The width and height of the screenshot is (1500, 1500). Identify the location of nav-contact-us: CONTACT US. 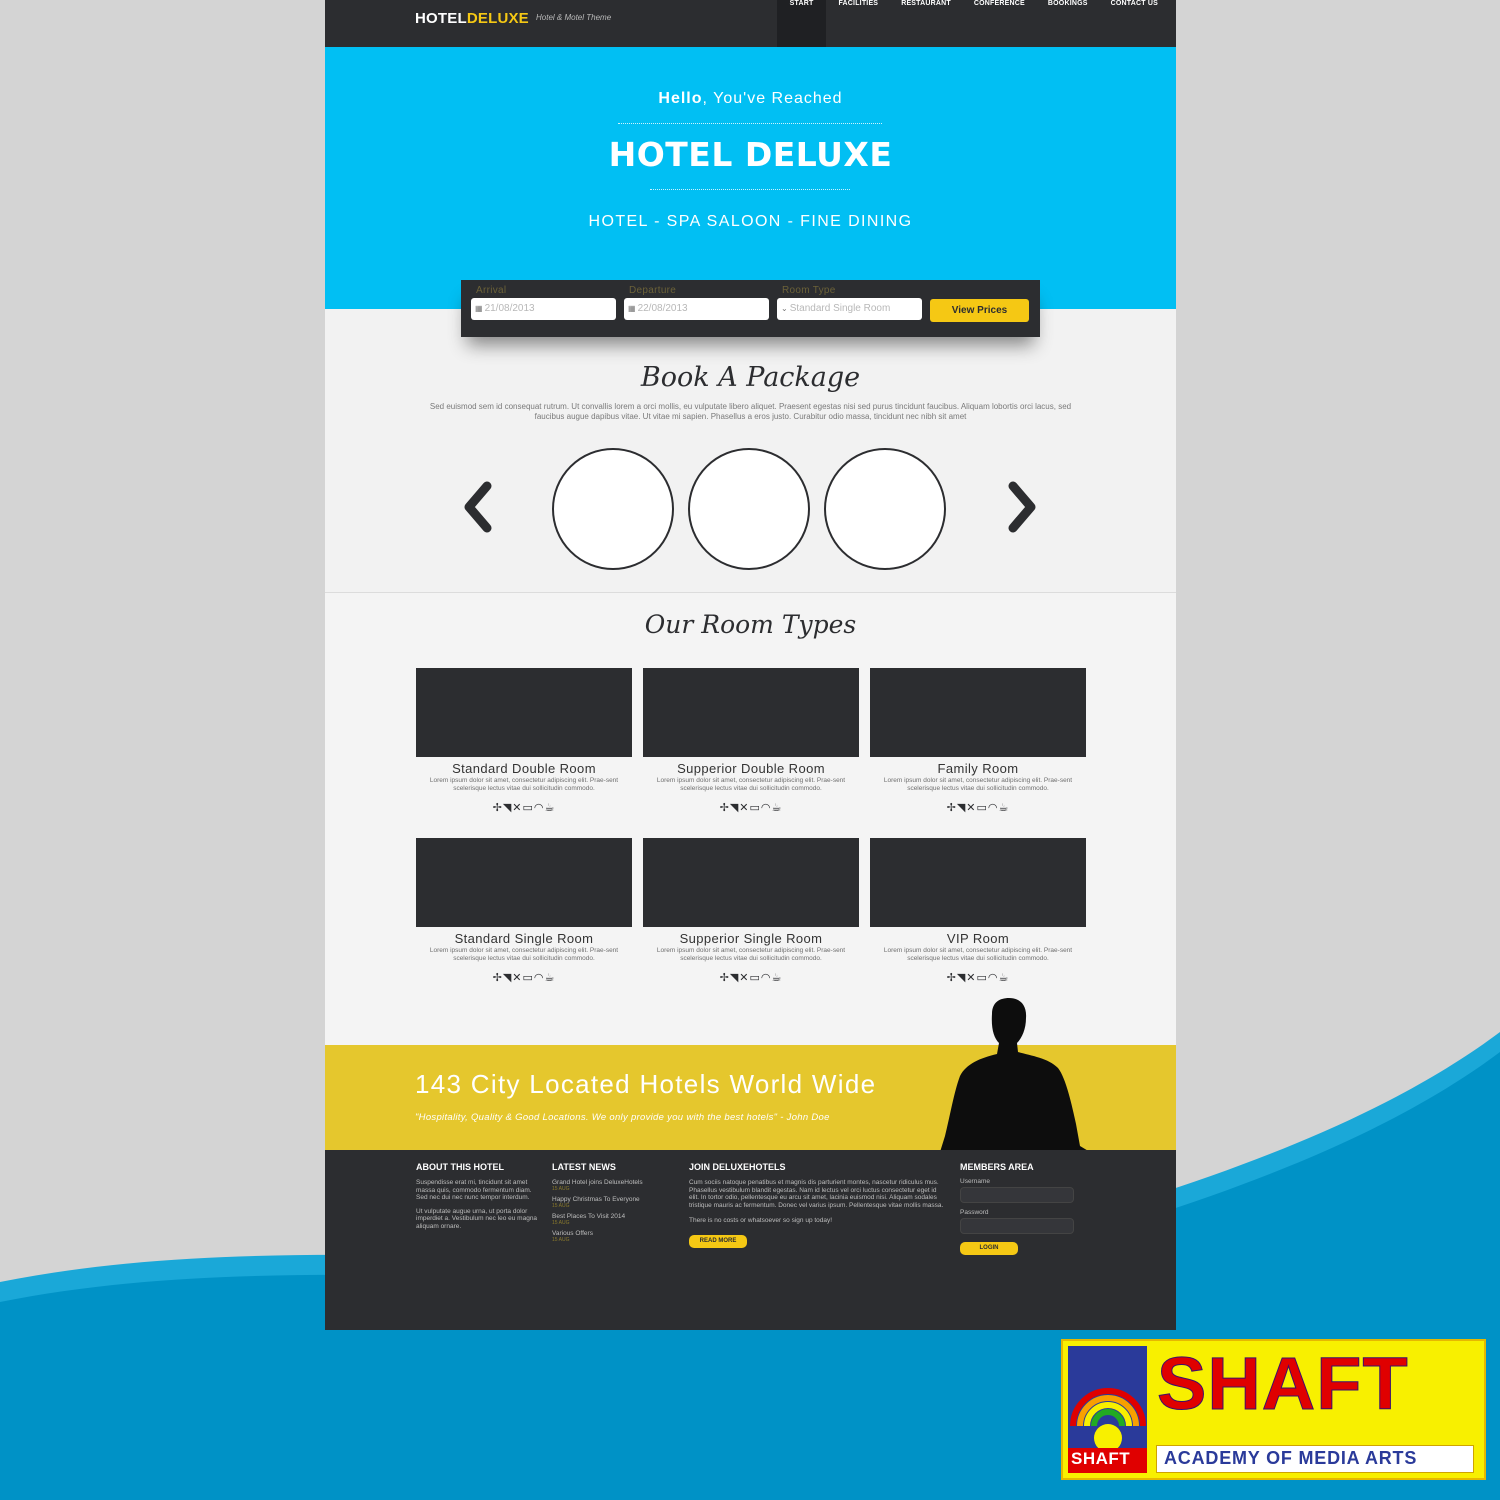
(1137, 23).